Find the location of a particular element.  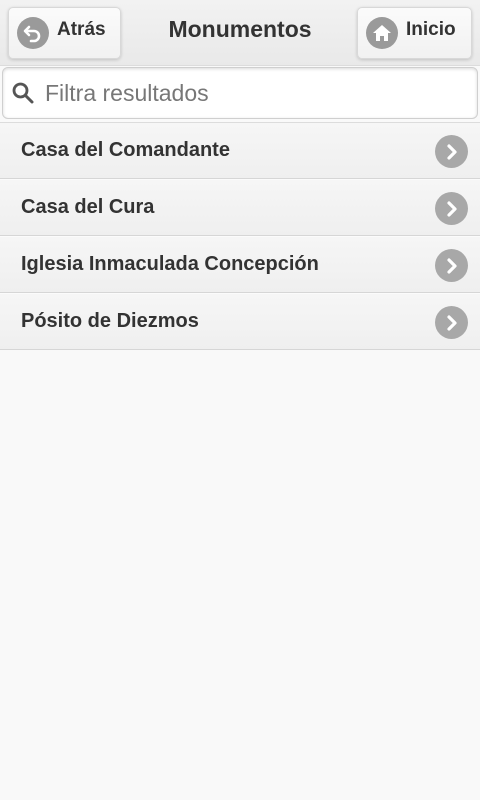

home-button: Inicio is located at coordinates (414, 33).